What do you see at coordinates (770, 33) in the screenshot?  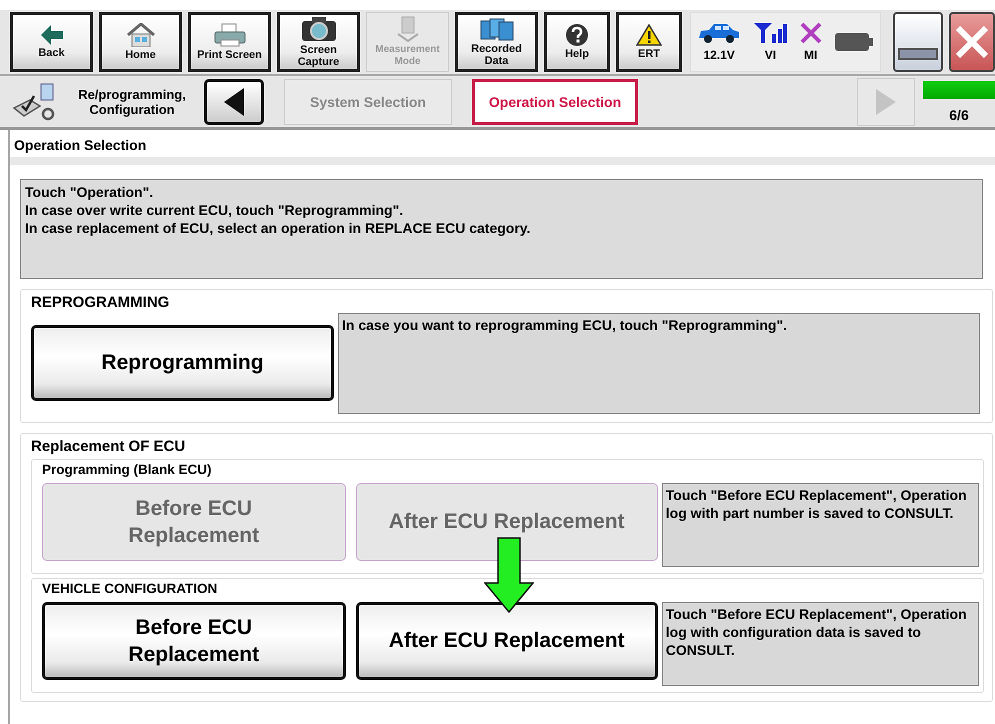 I see `signal-icon` at bounding box center [770, 33].